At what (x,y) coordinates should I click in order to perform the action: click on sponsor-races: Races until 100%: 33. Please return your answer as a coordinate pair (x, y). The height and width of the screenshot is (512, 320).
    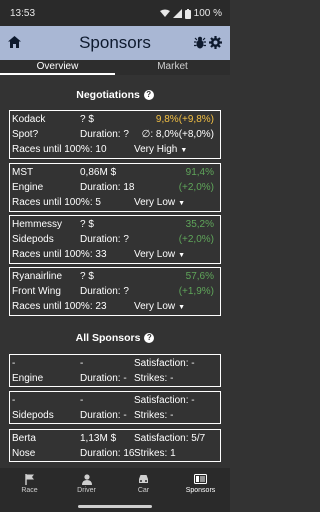
    Looking at the image, I should click on (59, 254).